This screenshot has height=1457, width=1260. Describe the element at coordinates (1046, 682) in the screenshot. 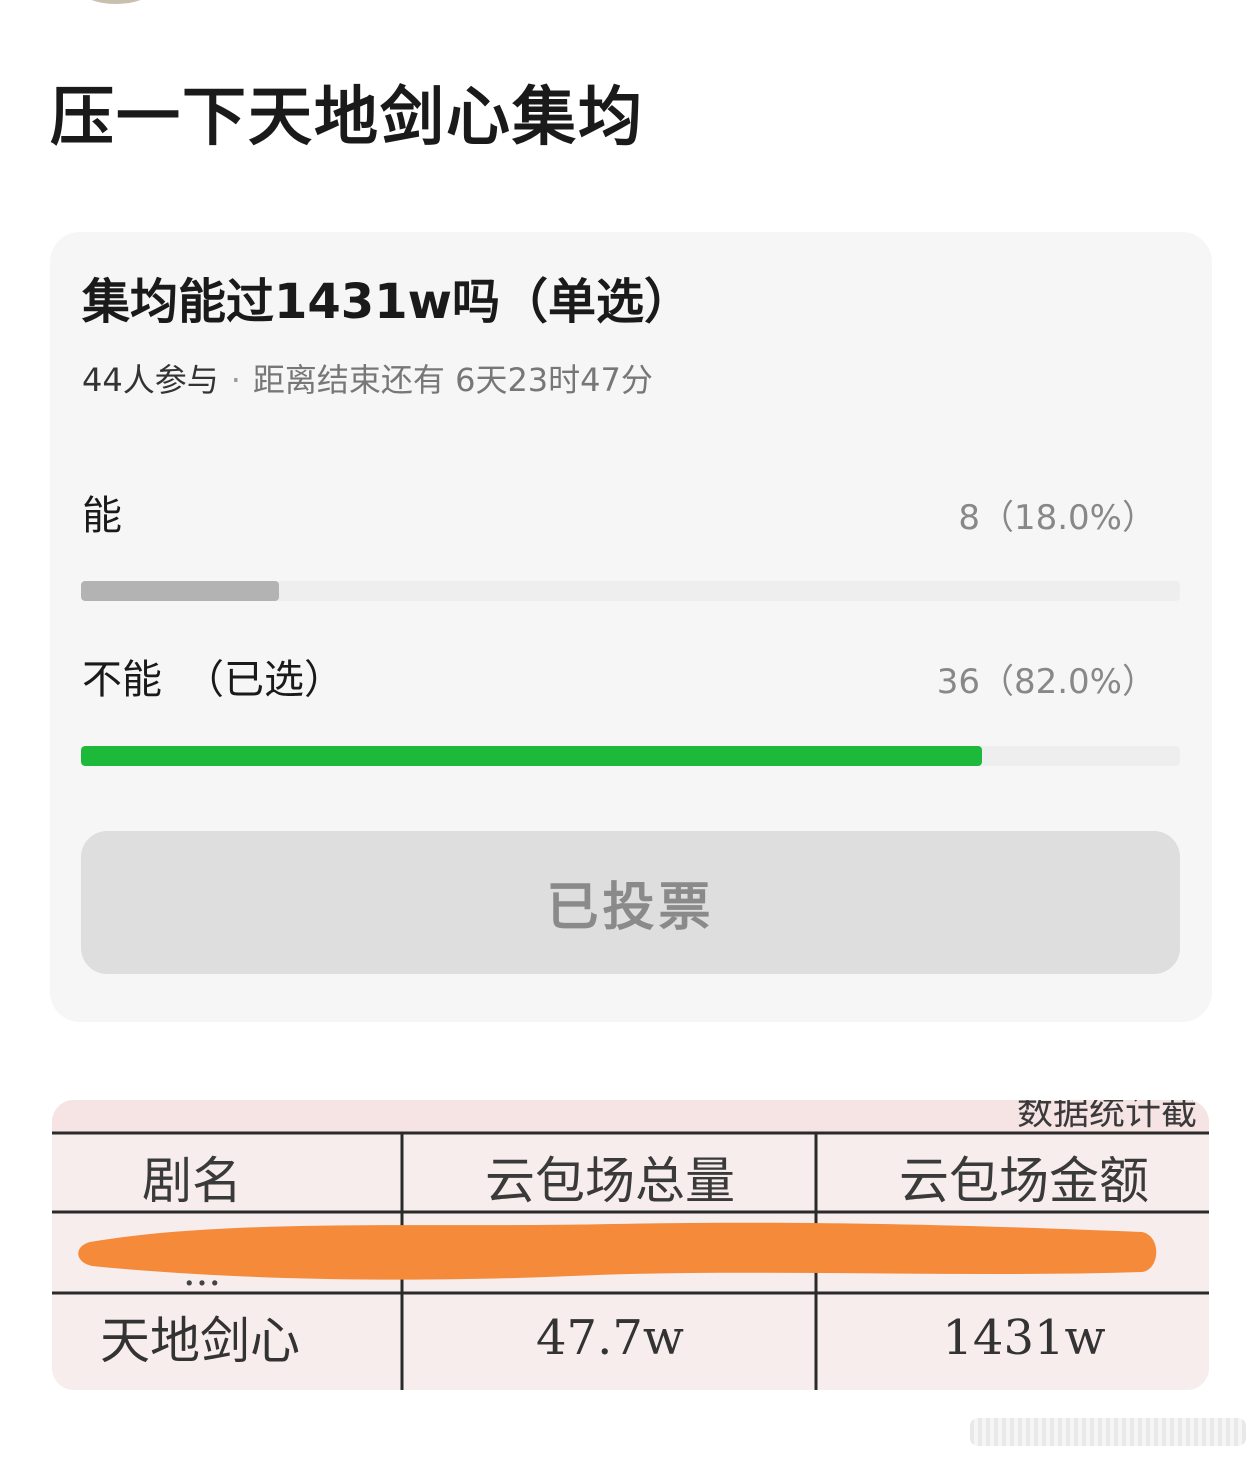

I see `poll-option-2-result: 36（82.0%）` at that location.